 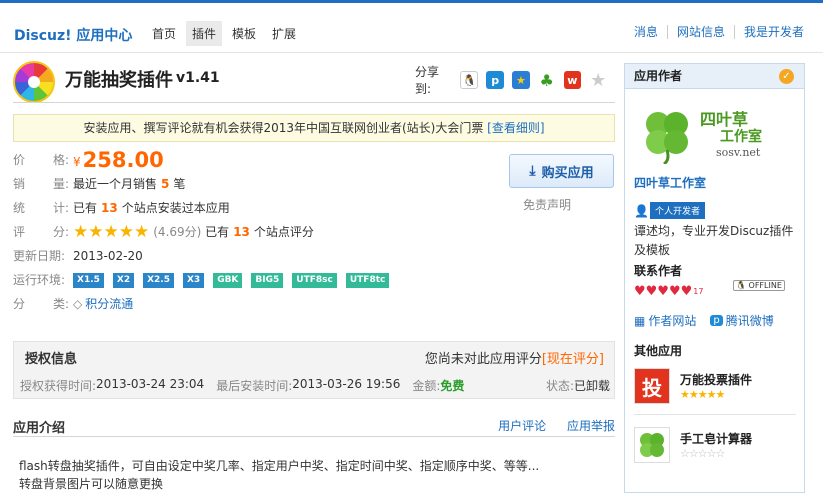 I want to click on intro-links: 用户评论 应用举报, so click(x=548, y=425).